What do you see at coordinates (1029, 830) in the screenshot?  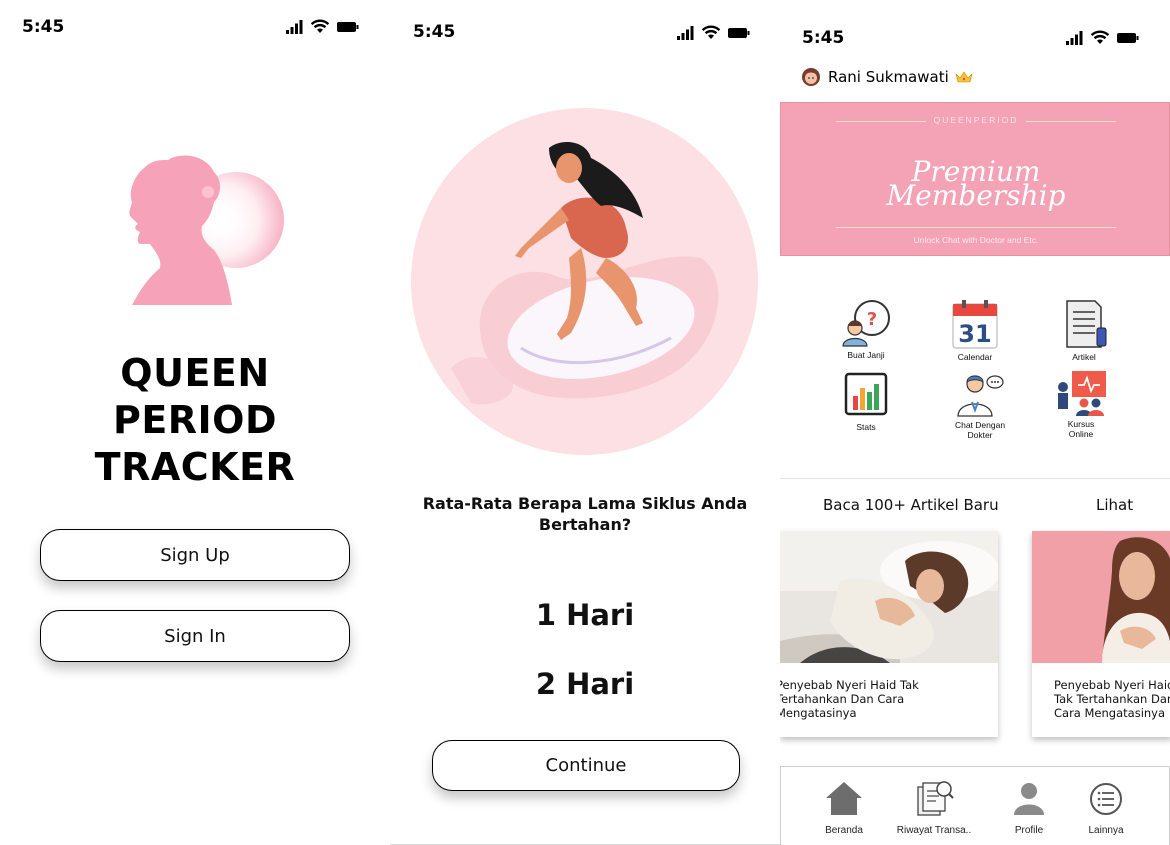 I see `nav-label: Profile` at bounding box center [1029, 830].